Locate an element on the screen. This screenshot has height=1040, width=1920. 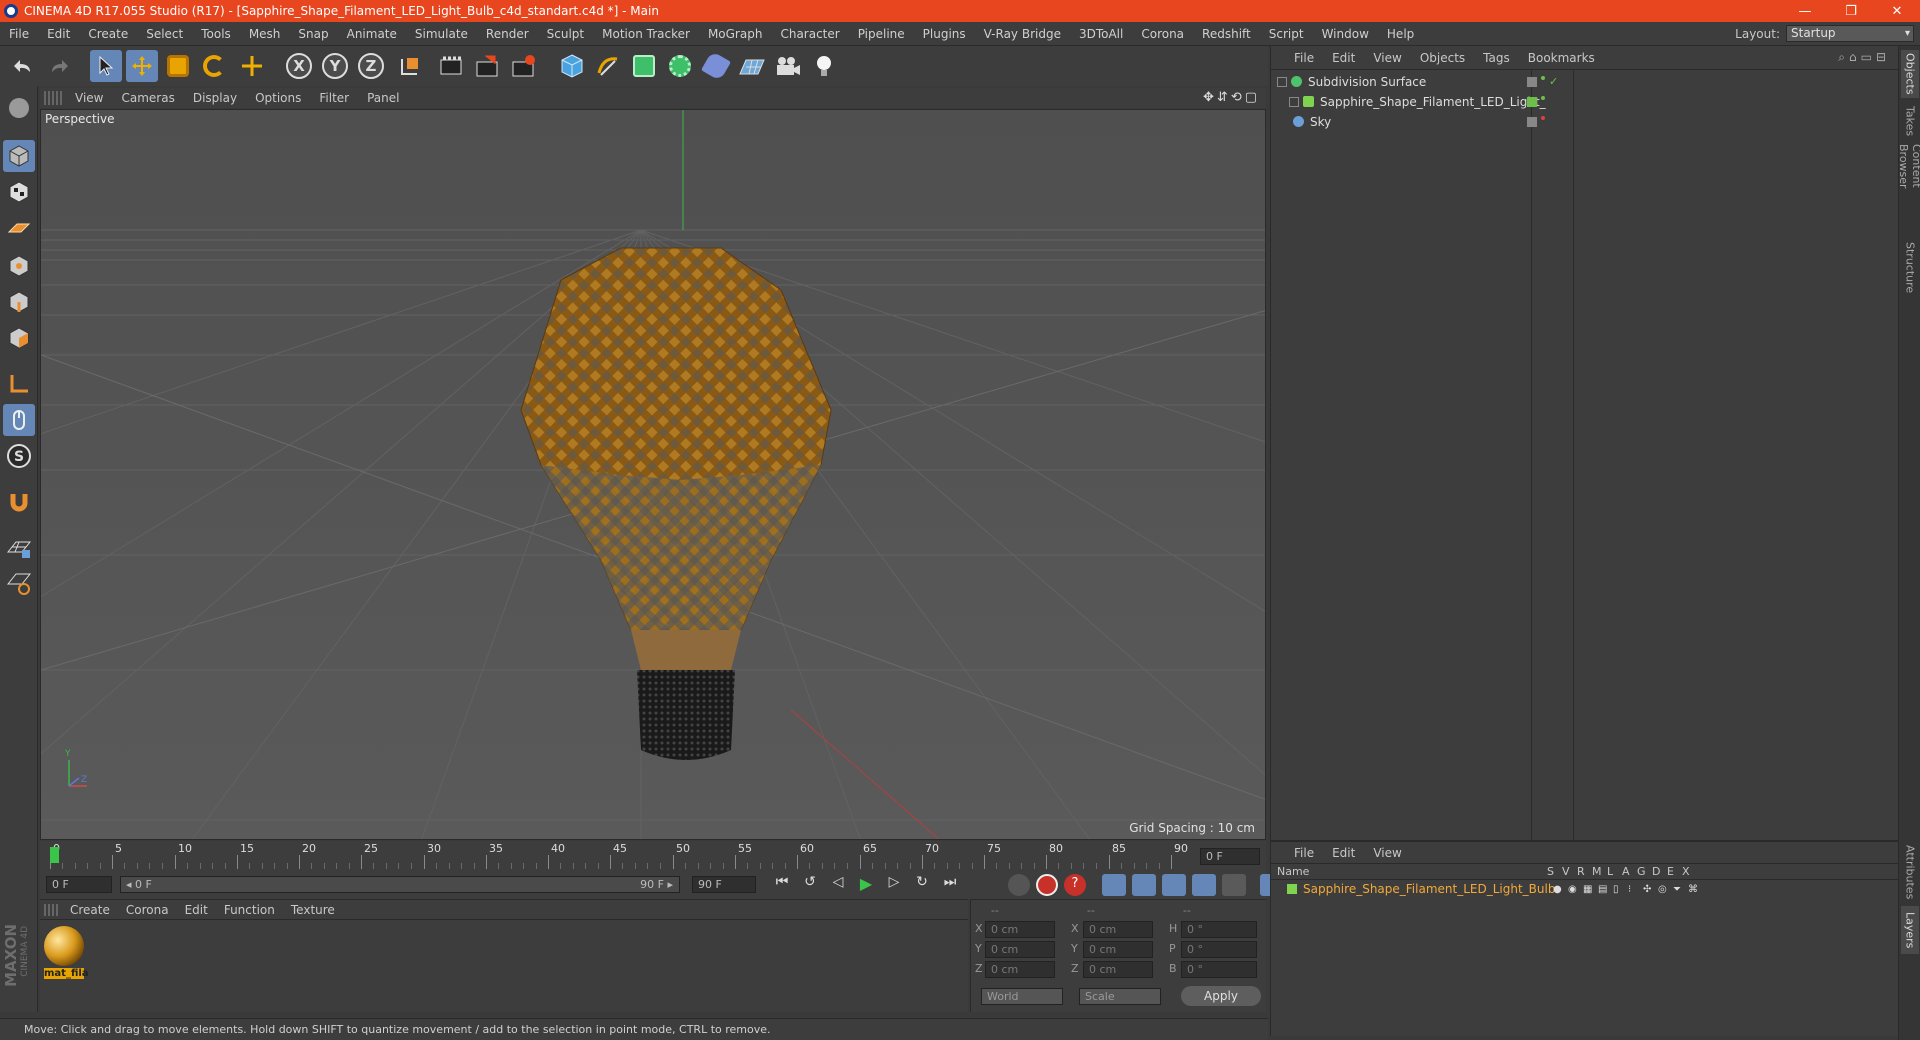
menu-render: Render is located at coordinates (507, 34).